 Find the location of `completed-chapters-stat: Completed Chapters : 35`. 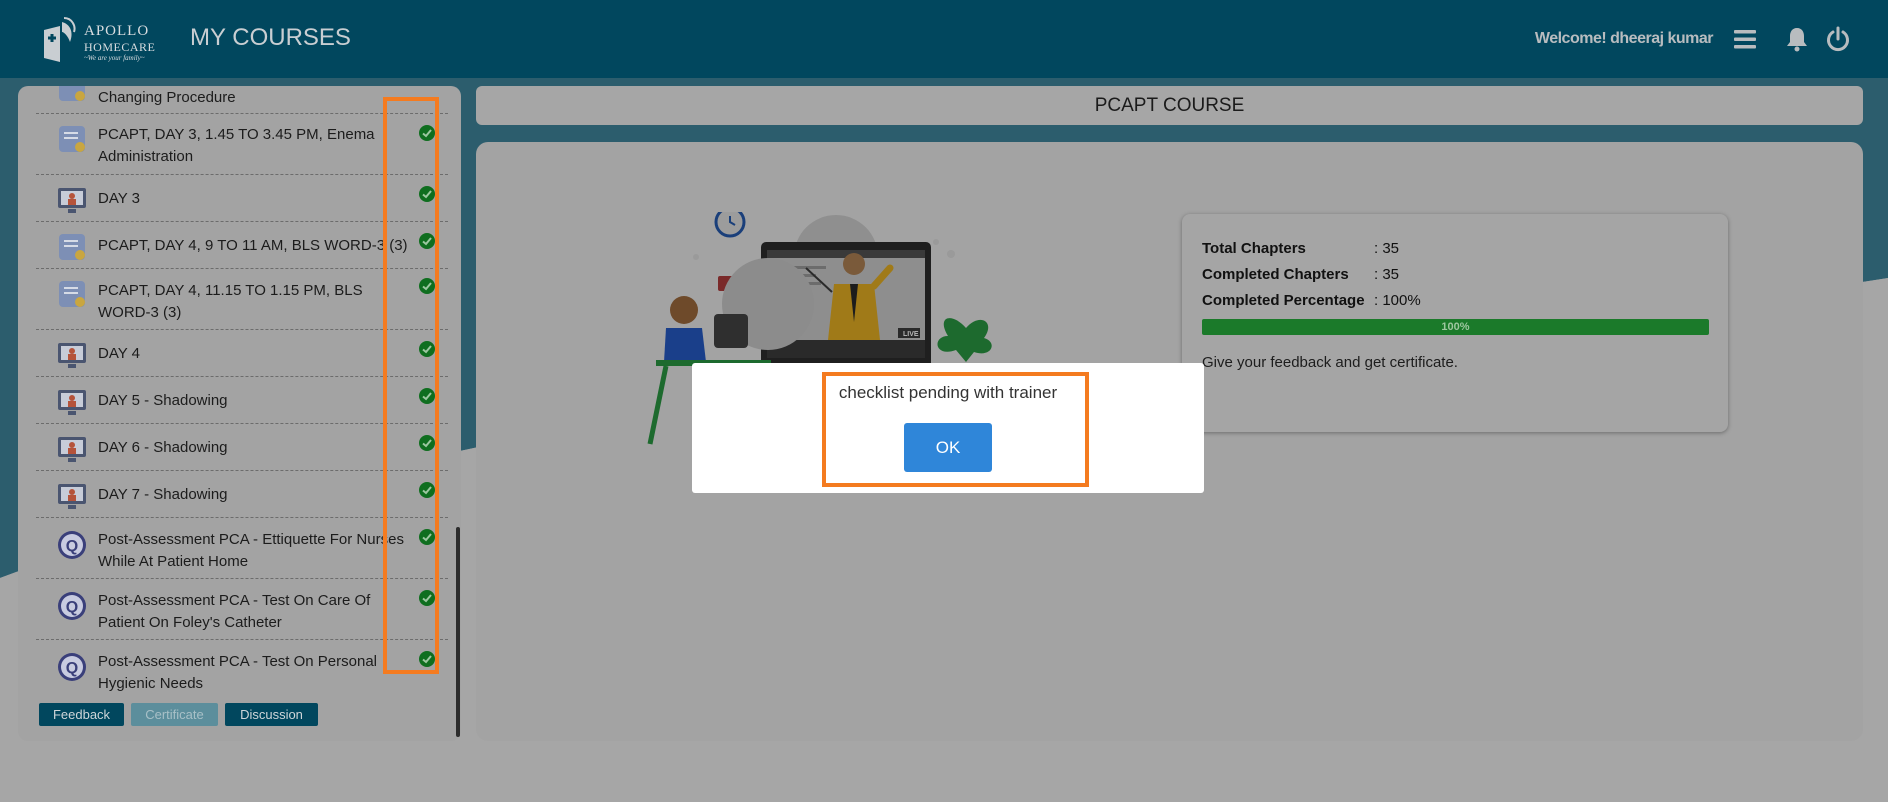

completed-chapters-stat: Completed Chapters : 35 is located at coordinates (1300, 274).